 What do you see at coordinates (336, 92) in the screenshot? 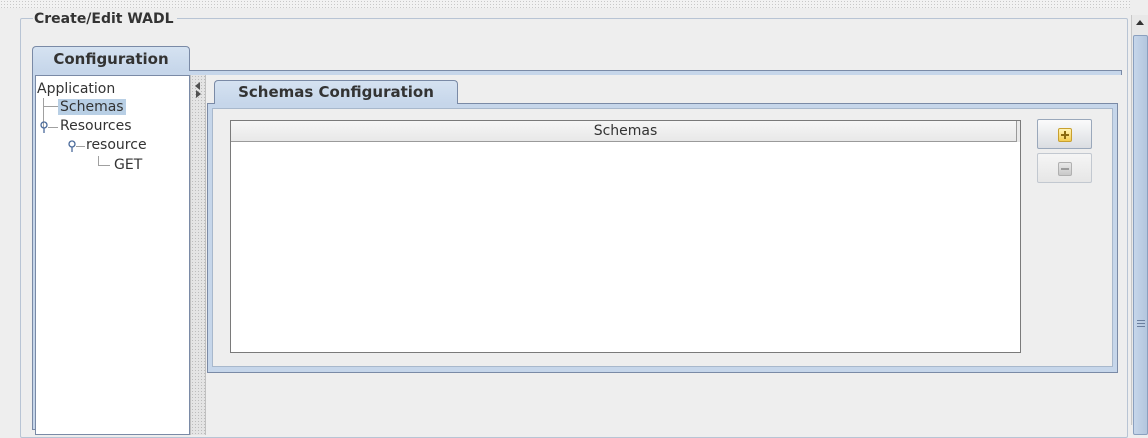
I see `tab-schemas-configuration: Schemas Configuration` at bounding box center [336, 92].